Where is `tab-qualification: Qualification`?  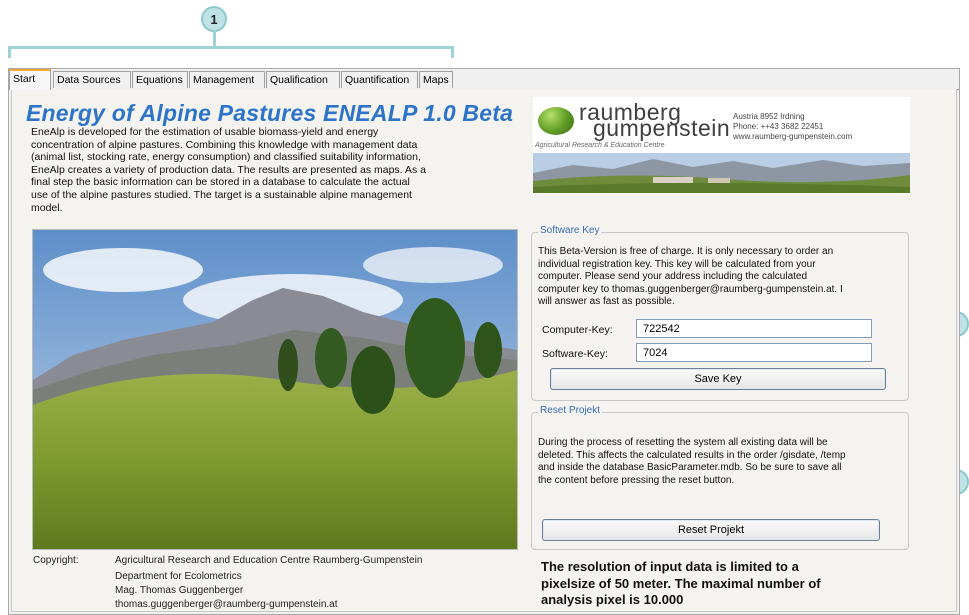
tab-qualification: Qualification is located at coordinates (303, 79).